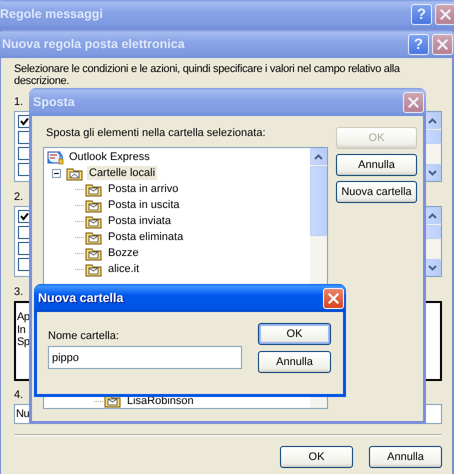 This screenshot has height=474, width=454. Describe the element at coordinates (21, 330) in the screenshot. I see `description-line: In` at that location.